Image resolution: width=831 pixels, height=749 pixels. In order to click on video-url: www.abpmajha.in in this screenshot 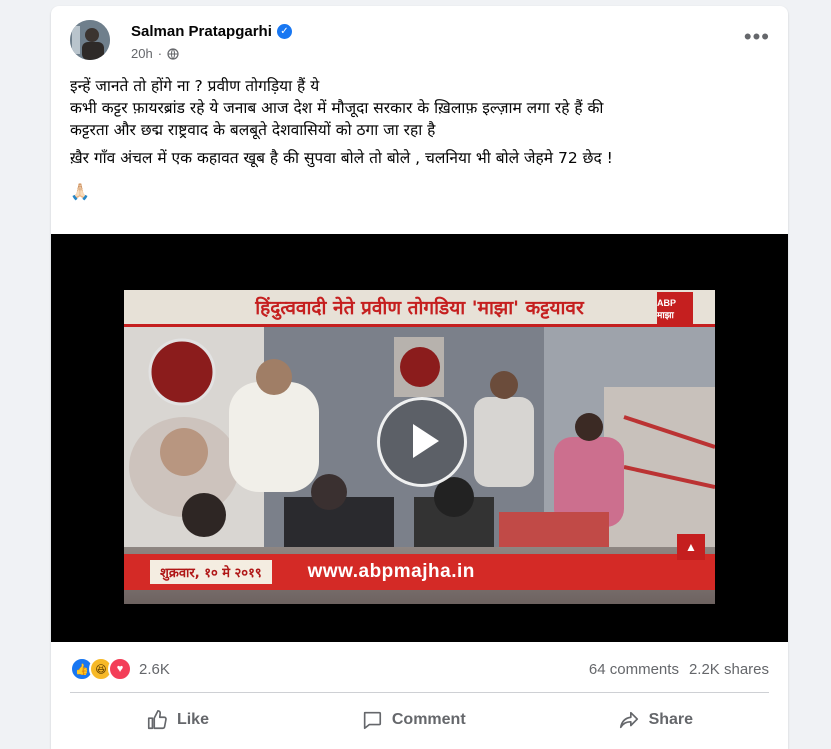, I will do `click(391, 571)`.